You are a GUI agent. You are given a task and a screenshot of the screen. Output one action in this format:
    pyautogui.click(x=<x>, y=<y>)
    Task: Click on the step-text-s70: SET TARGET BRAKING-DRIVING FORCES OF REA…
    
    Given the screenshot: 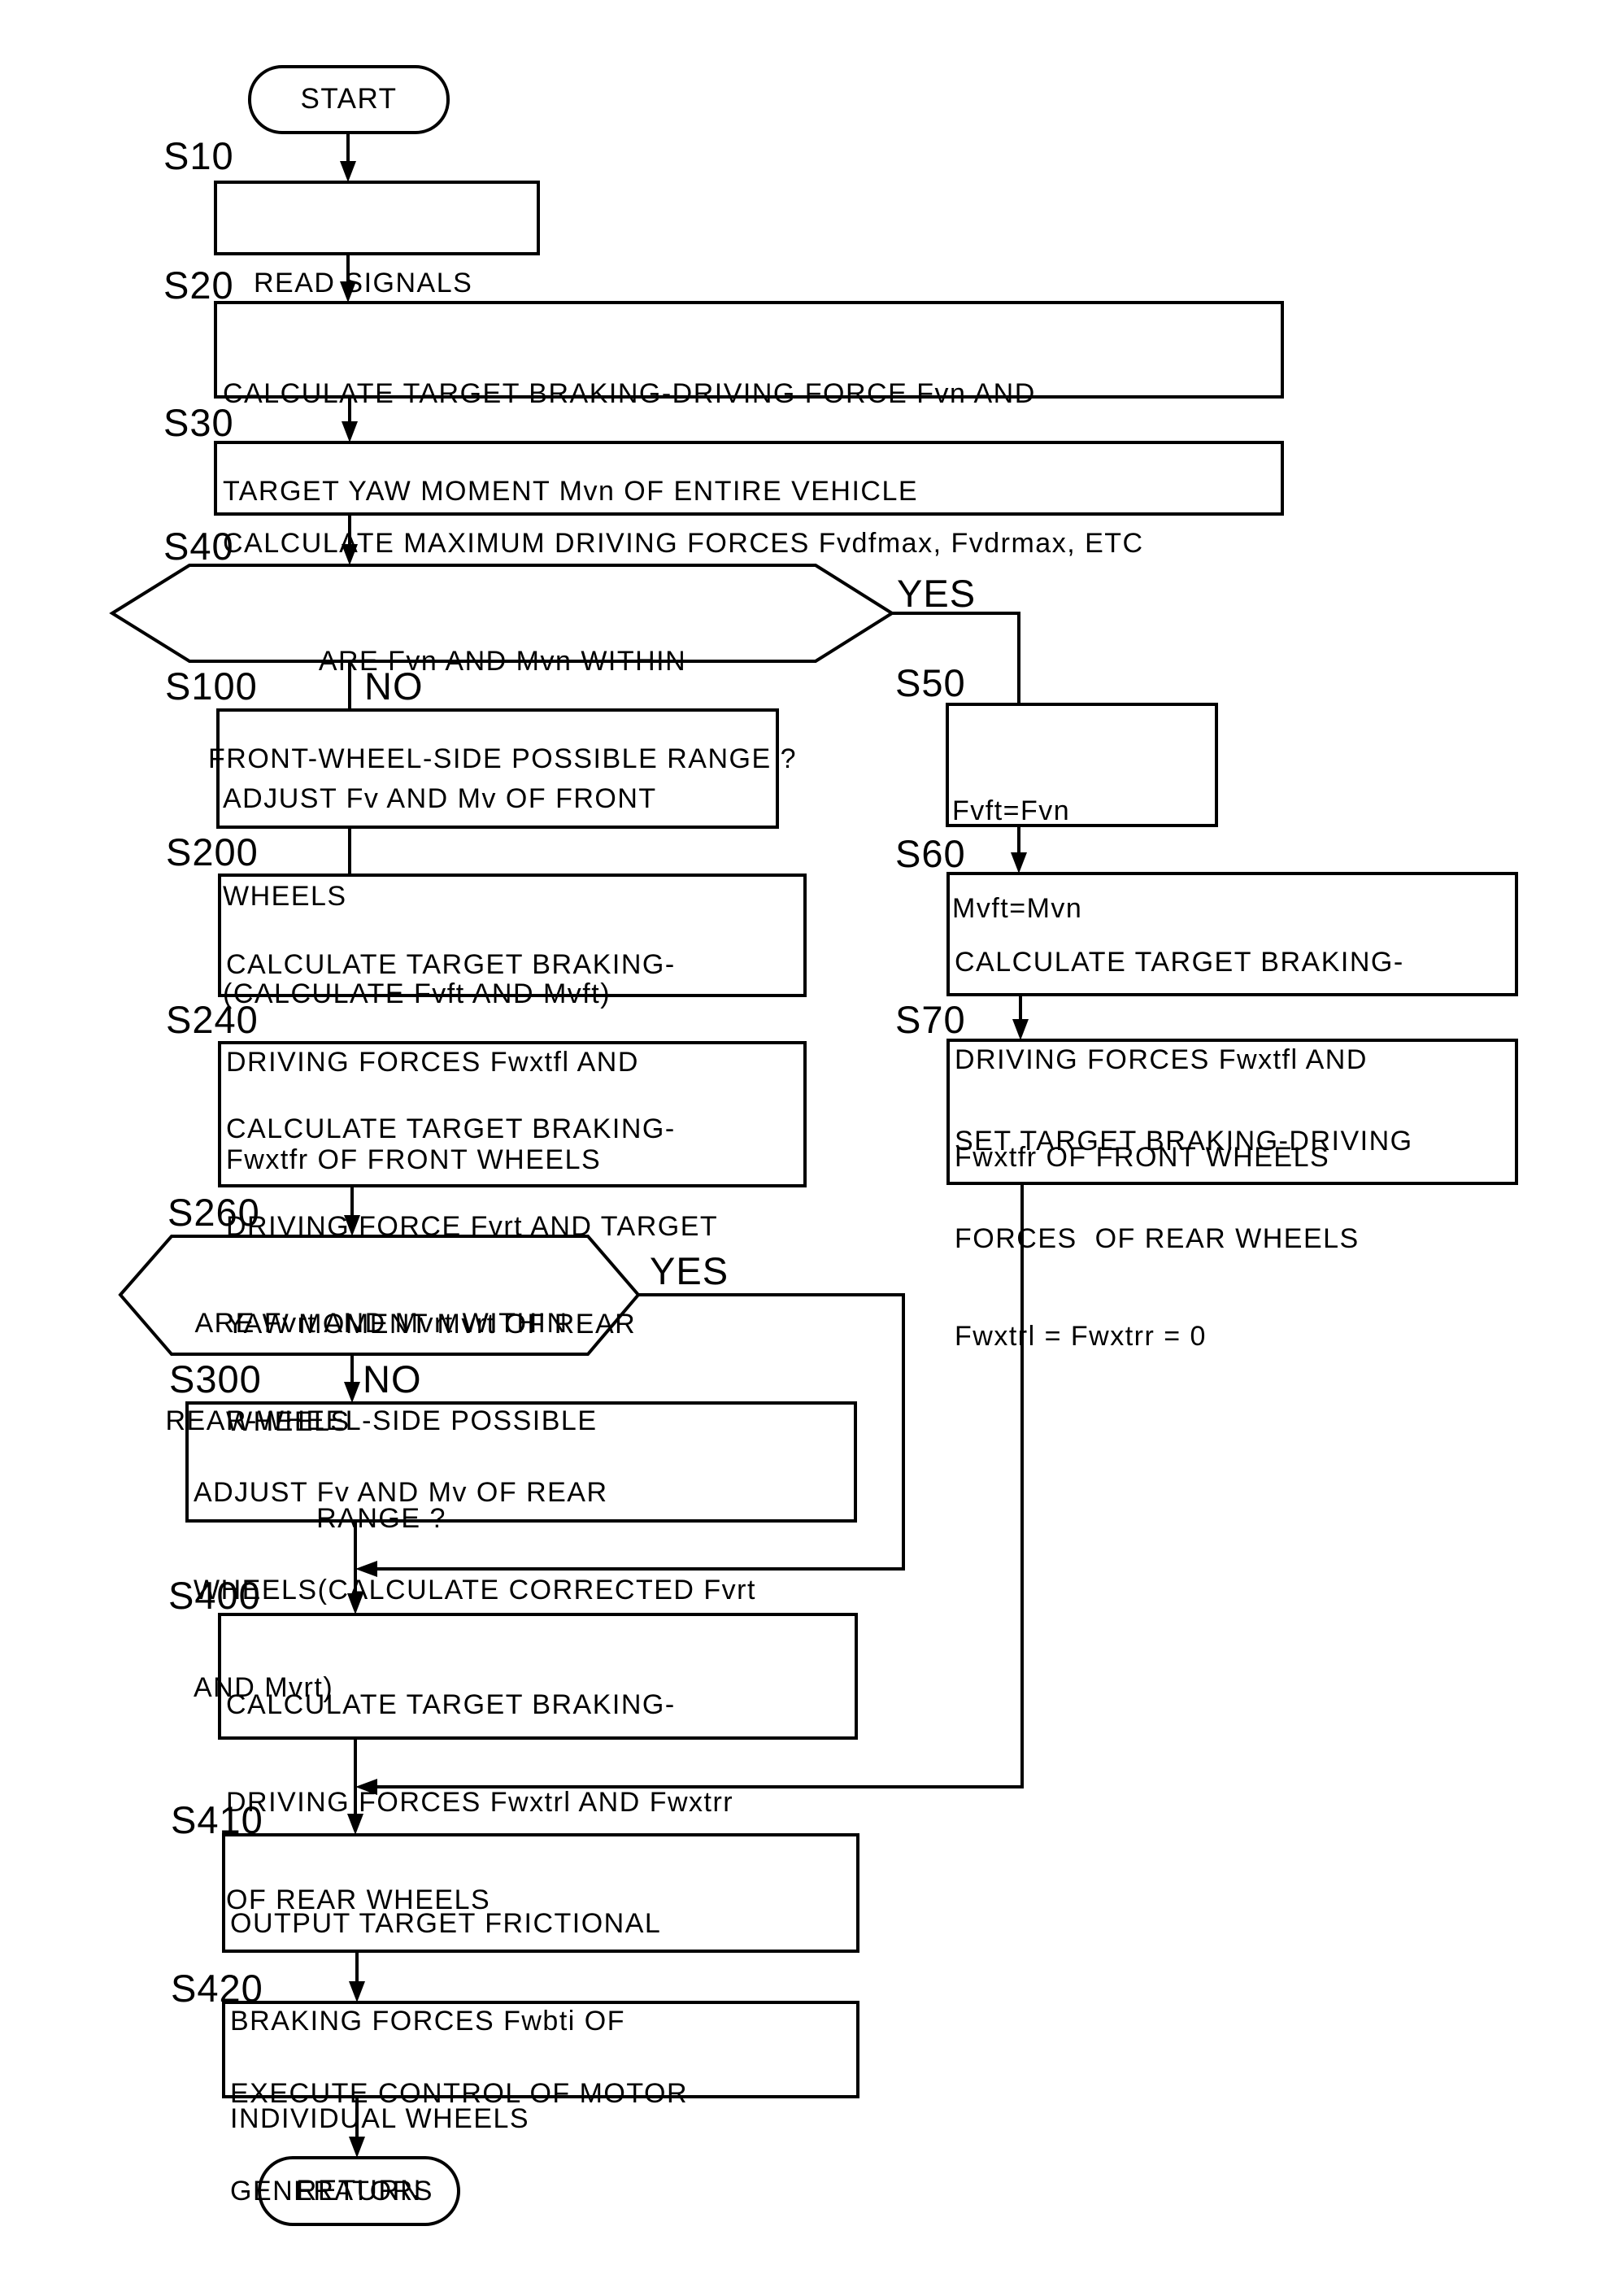 What is the action you would take?
    pyautogui.click(x=1184, y=1222)
    